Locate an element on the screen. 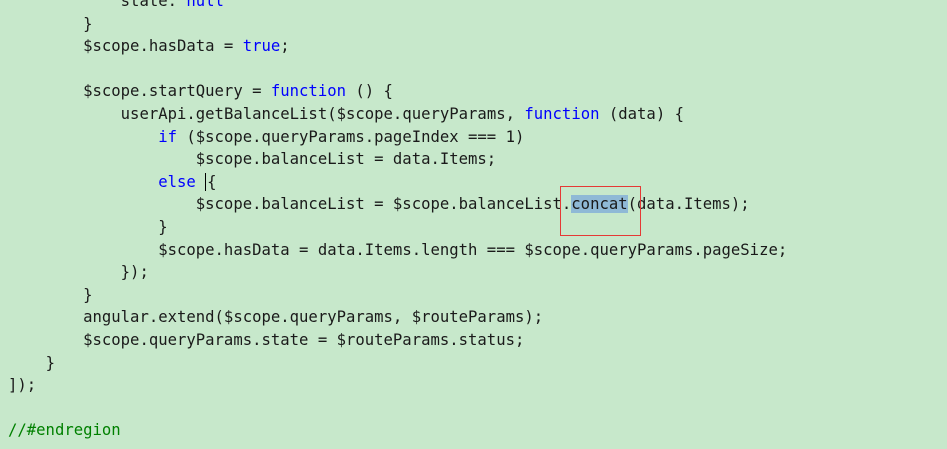 Image resolution: width=947 pixels, height=449 pixels. code-token: (data) { is located at coordinates (641, 114).